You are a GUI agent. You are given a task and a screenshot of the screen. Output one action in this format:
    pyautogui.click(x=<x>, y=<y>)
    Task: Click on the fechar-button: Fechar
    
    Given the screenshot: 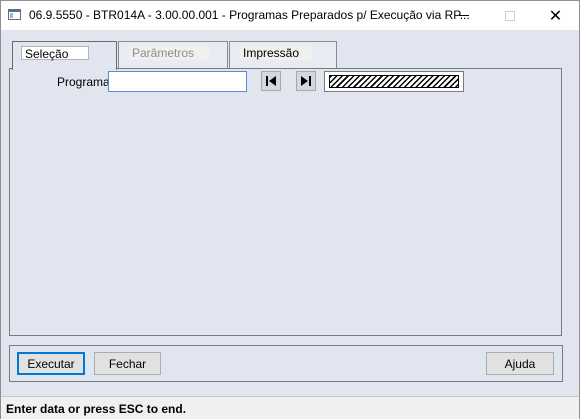 What is the action you would take?
    pyautogui.click(x=127, y=363)
    